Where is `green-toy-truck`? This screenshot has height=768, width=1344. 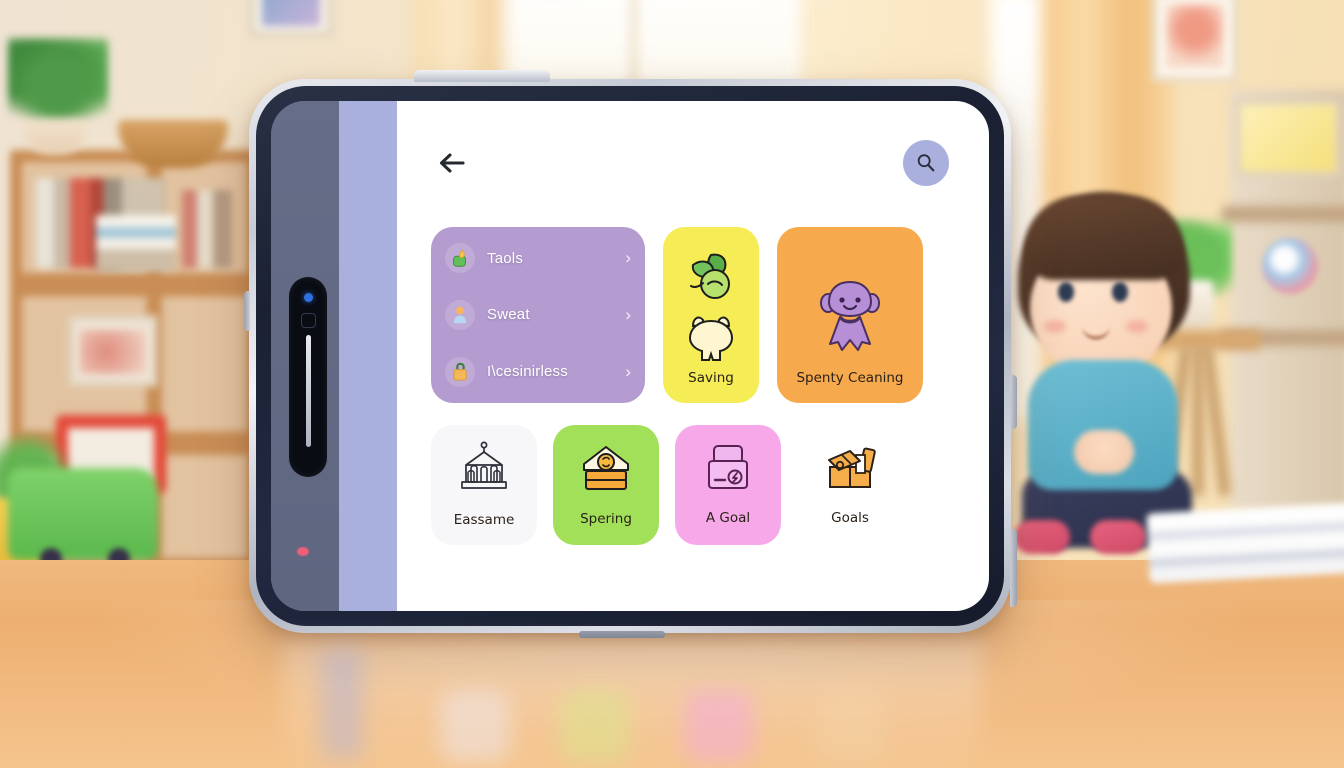
green-toy-truck is located at coordinates (83, 514).